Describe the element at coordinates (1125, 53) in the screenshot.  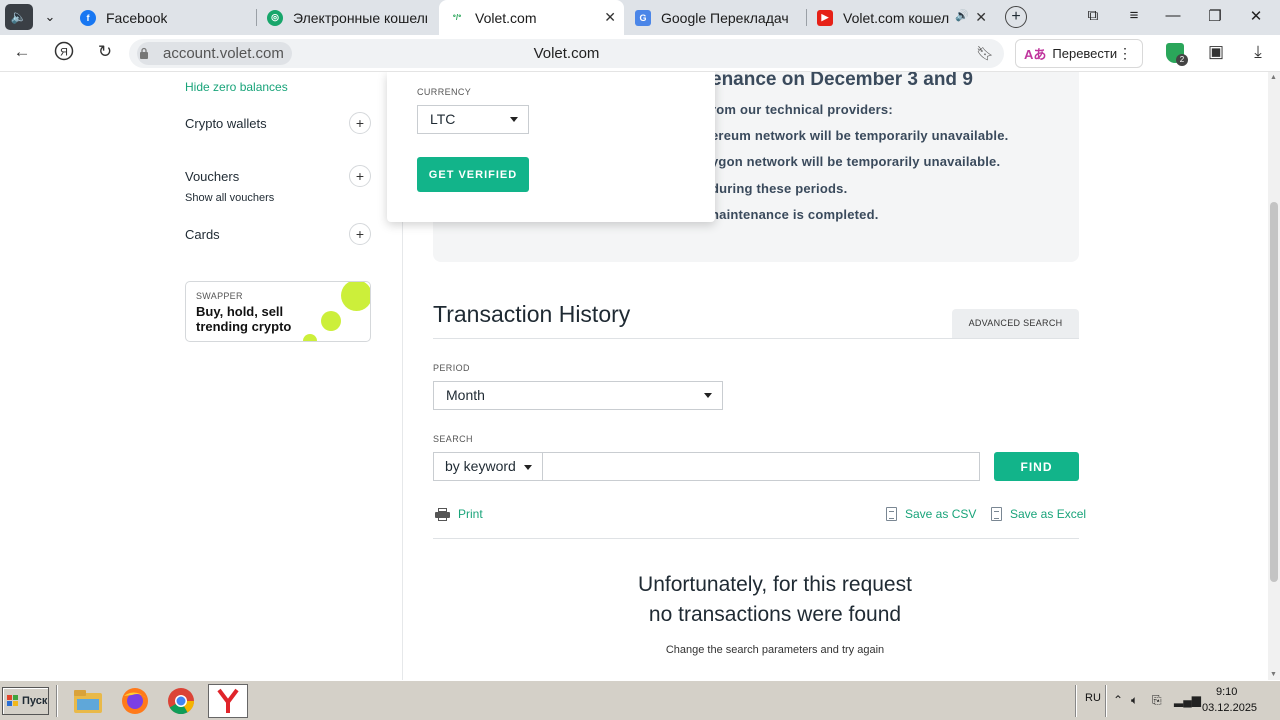
I see `more-vertical-icon: ⋮` at that location.